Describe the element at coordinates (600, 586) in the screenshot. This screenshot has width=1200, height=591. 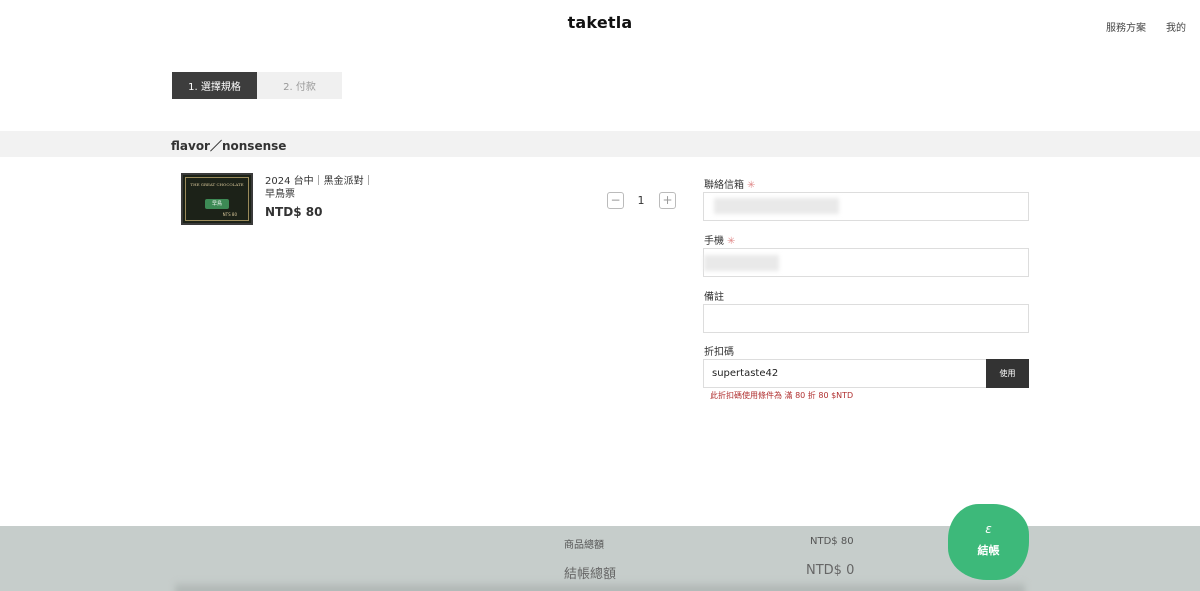
I see `summary-shadow` at that location.